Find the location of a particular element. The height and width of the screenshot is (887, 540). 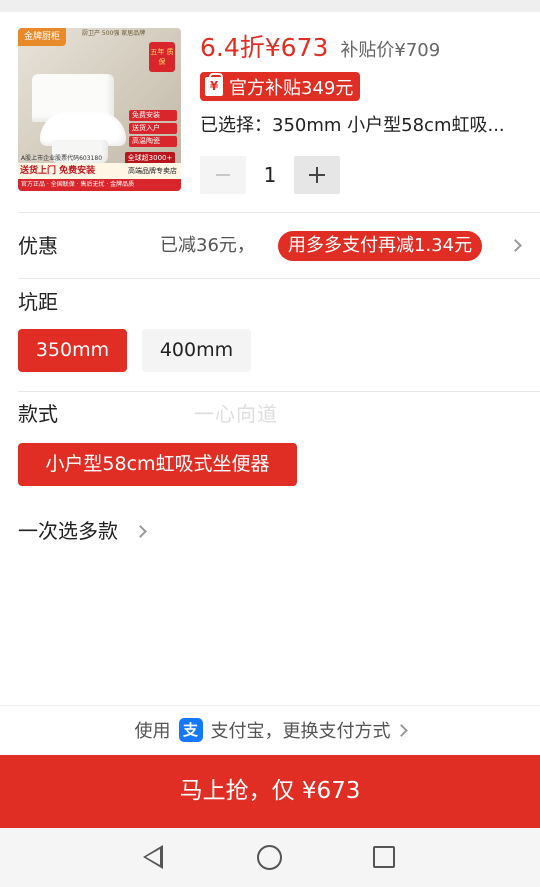

home-icon is located at coordinates (269, 857).